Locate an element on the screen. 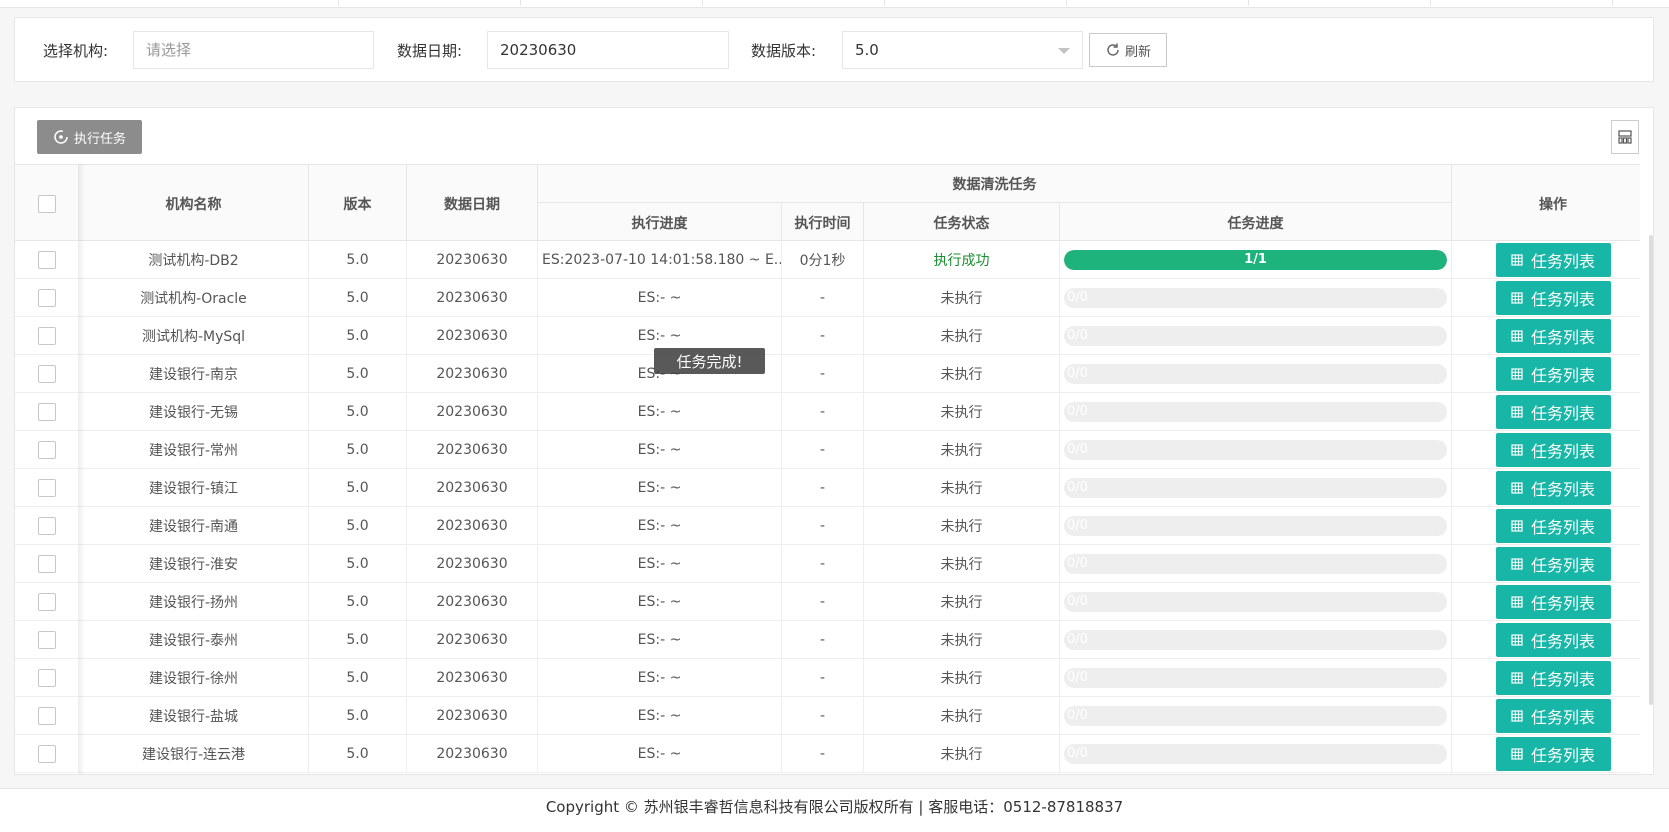 The image size is (1669, 832). filter-bar: 选择机构: 请选择 数据日期: 20230630 数据版本: 5.0 刷新 is located at coordinates (834, 49).